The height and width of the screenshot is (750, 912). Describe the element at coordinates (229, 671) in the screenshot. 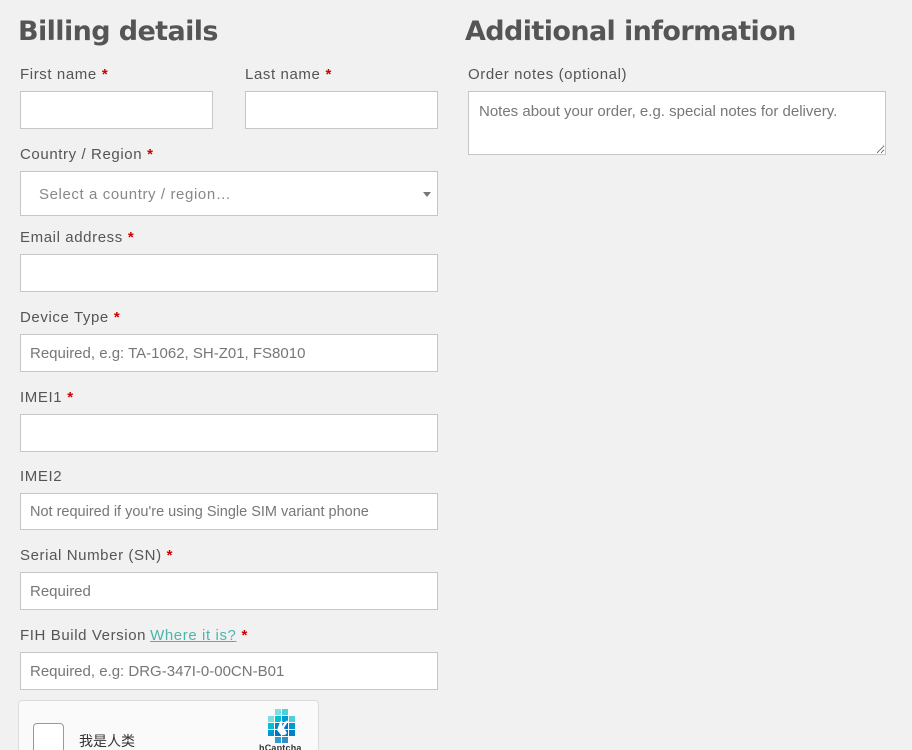

I see `build-version-input` at that location.